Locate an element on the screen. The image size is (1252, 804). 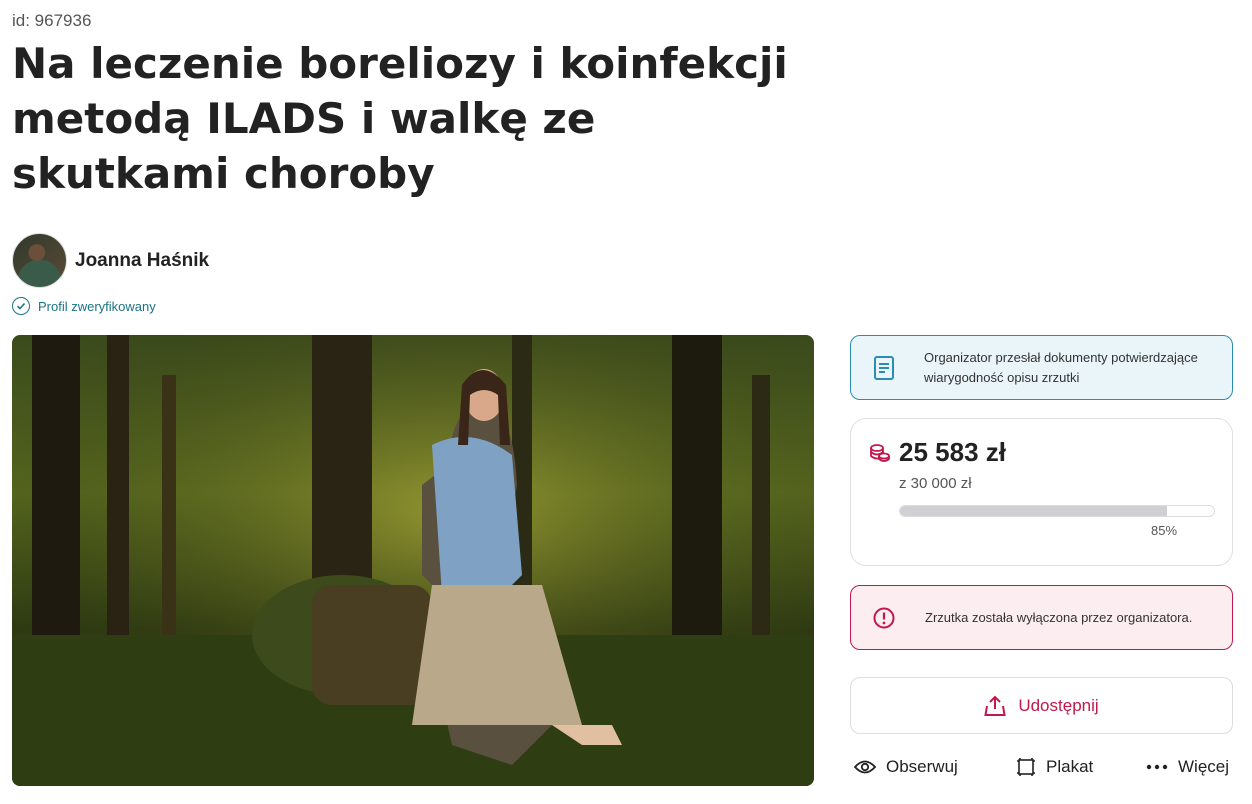
share-button: Udostępnij is located at coordinates (1041, 705).